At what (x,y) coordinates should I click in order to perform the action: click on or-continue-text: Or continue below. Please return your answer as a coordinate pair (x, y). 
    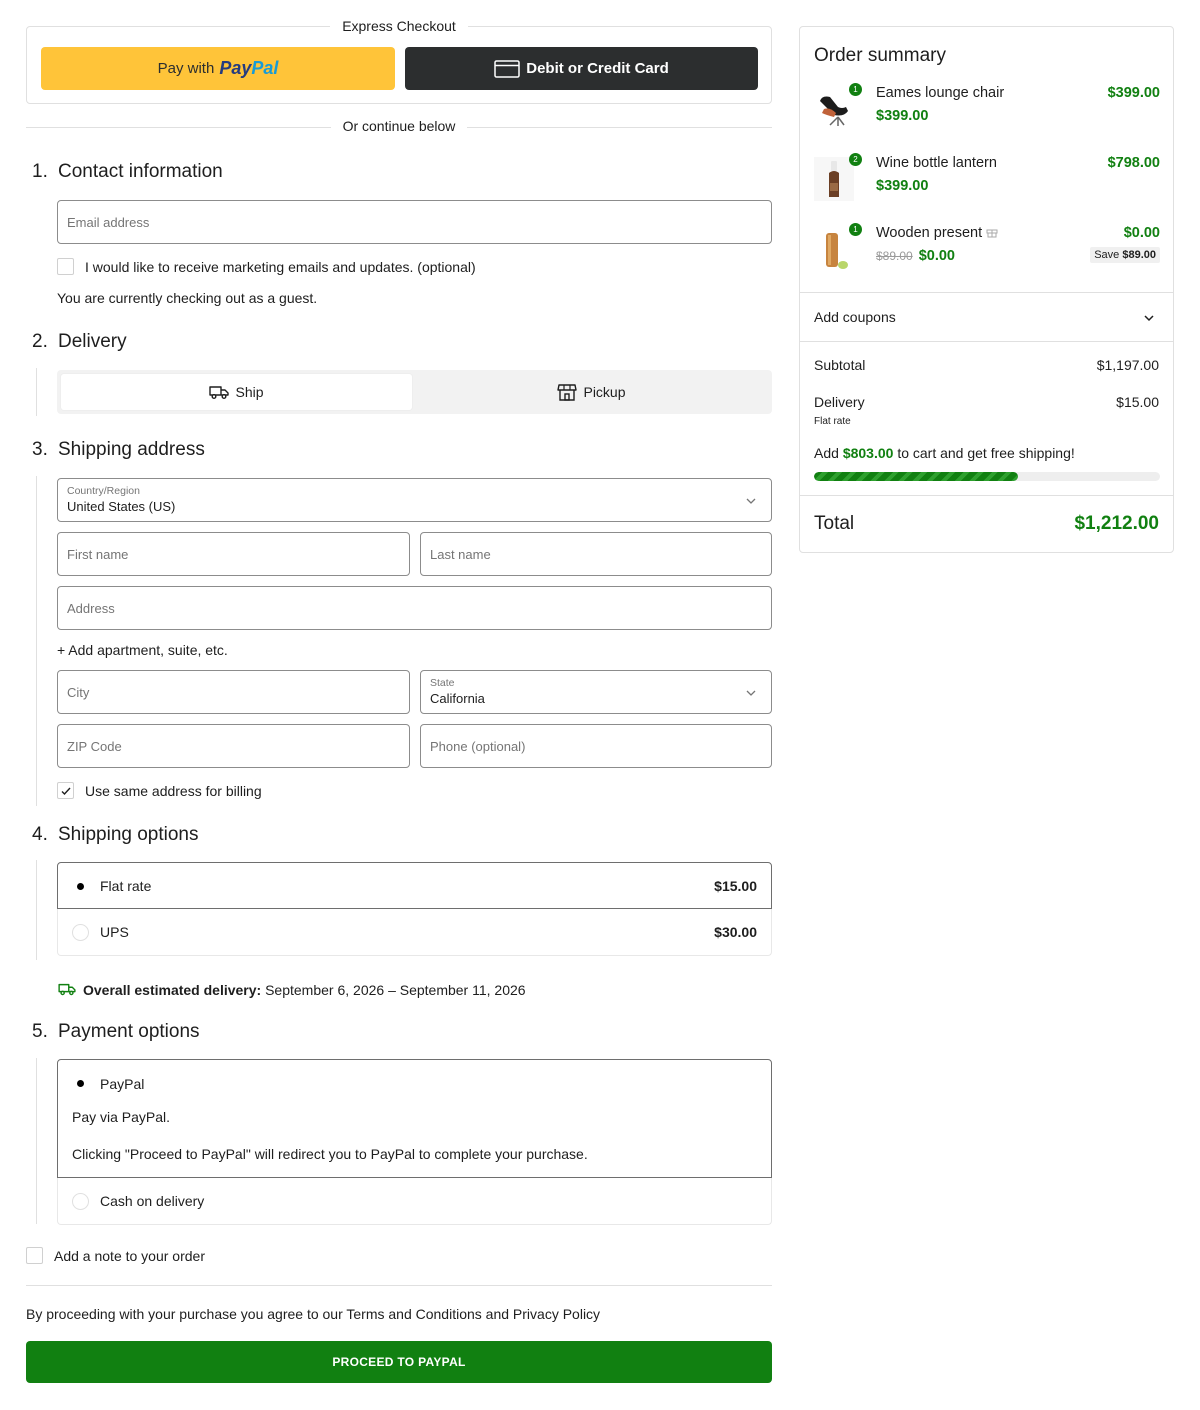
    Looking at the image, I should click on (399, 126).